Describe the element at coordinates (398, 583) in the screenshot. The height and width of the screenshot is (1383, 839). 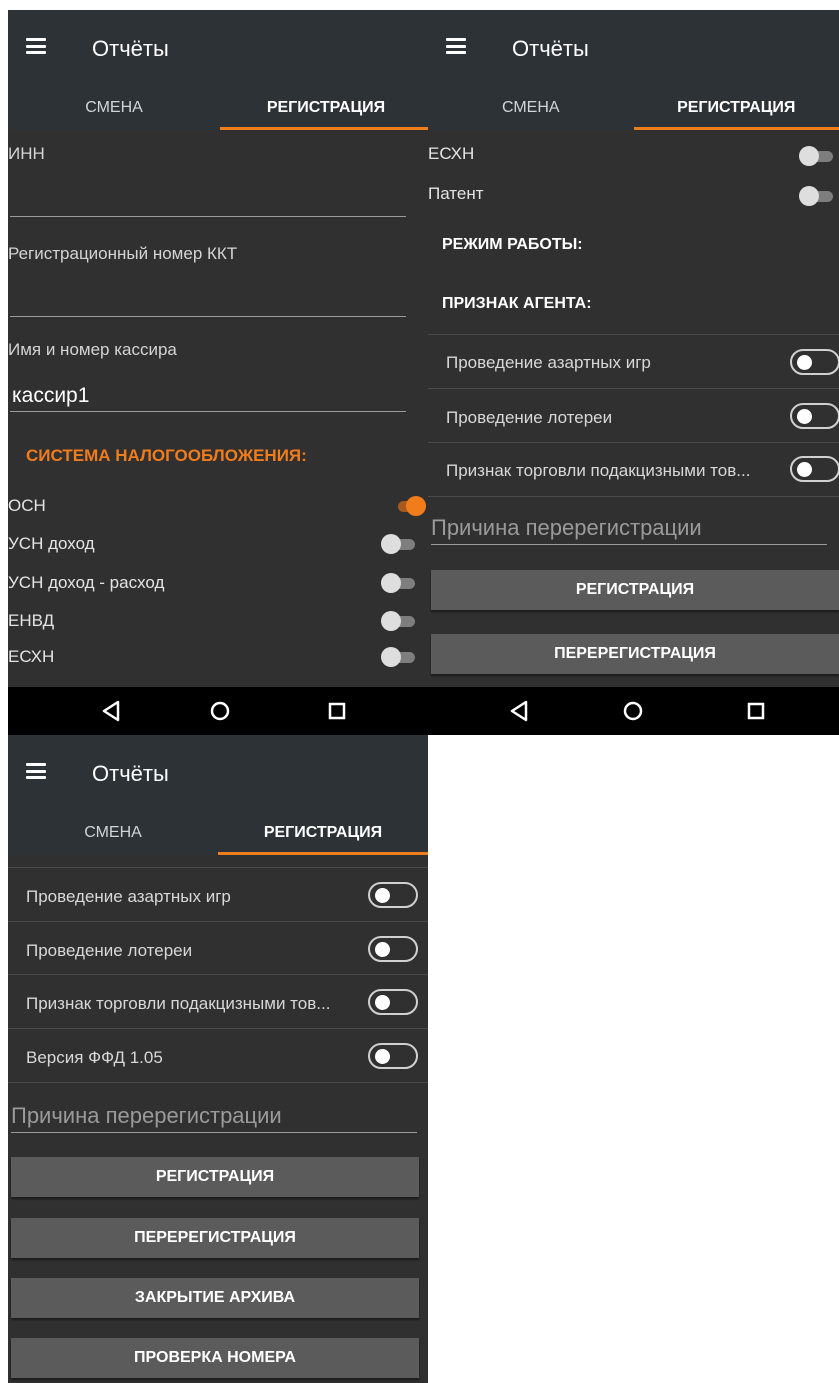
I see `tax-option-usn-income-expense-switch` at that location.